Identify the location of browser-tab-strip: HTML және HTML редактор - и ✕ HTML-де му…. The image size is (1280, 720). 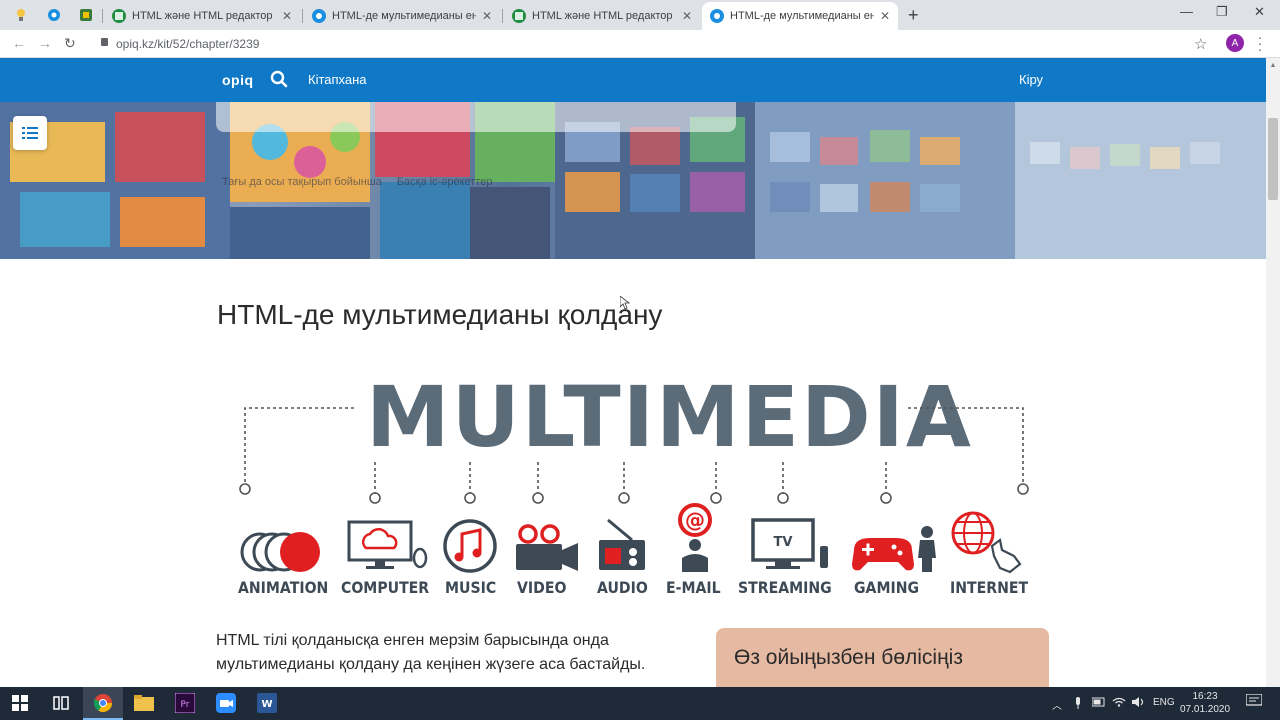
(640, 15).